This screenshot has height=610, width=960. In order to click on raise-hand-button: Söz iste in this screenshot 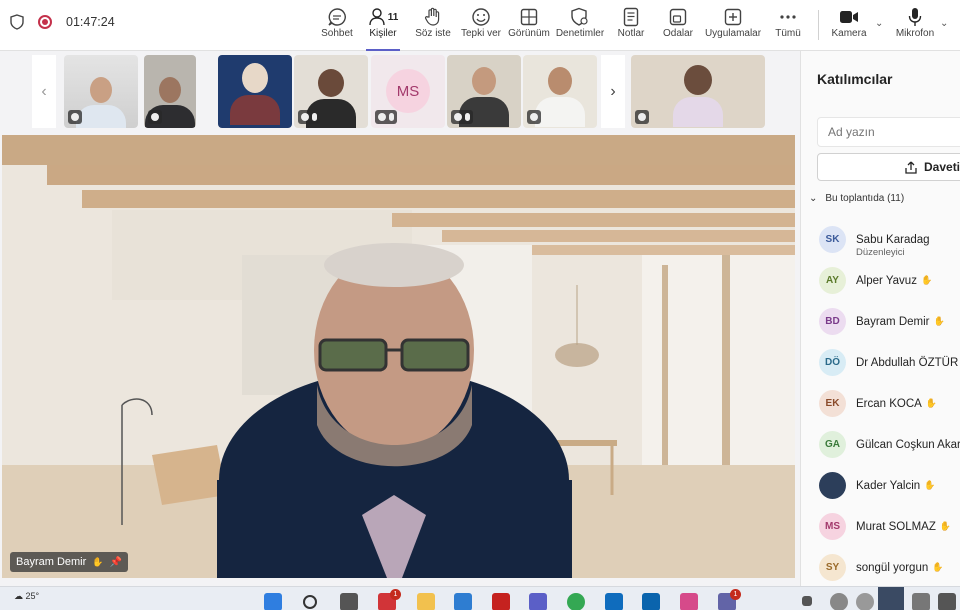, I will do `click(433, 26)`.